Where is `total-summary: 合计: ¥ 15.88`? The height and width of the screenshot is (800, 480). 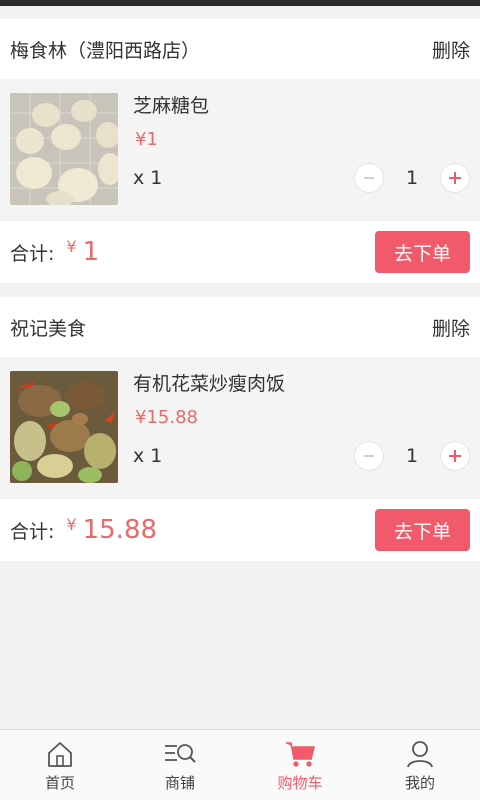
total-summary: 合计: ¥ 15.88 is located at coordinates (83, 530).